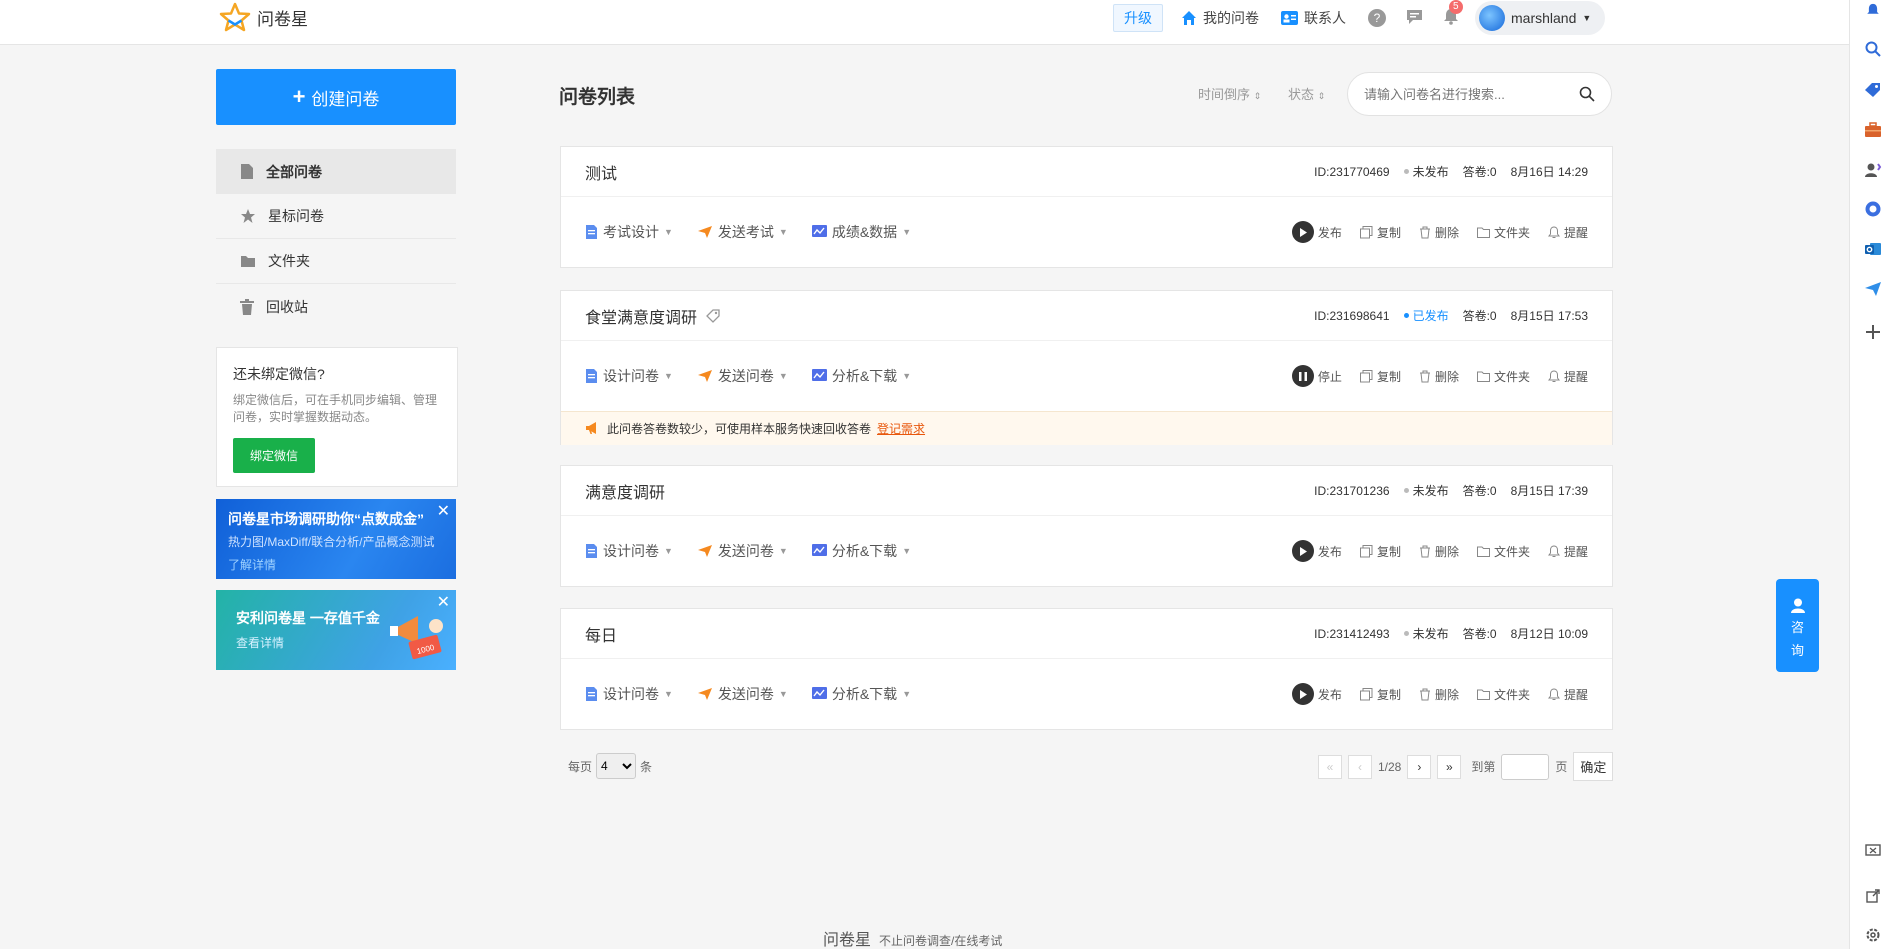  I want to click on sidebar-item-starred: 星标问卷, so click(336, 216).